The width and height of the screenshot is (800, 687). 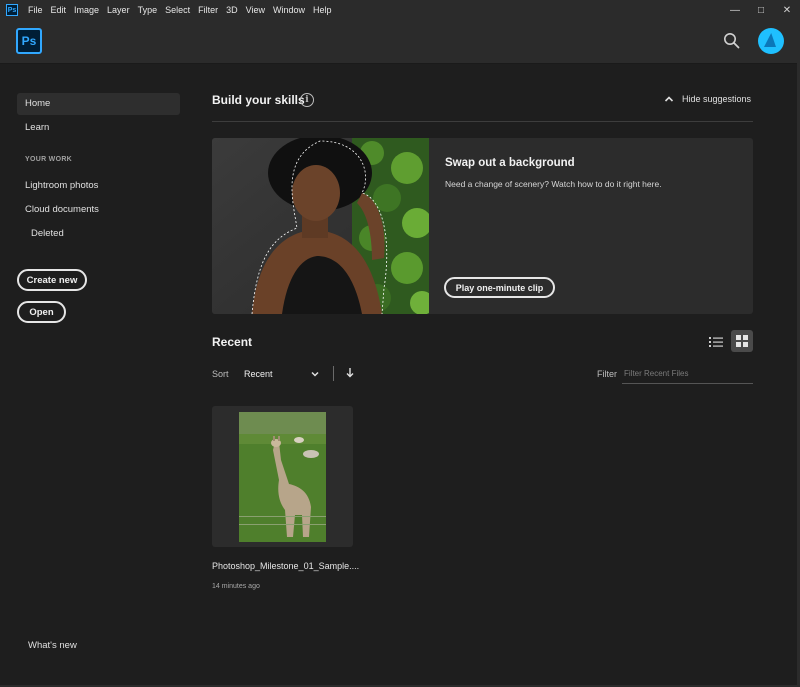 What do you see at coordinates (289, 10) in the screenshot?
I see `menu-window: Window` at bounding box center [289, 10].